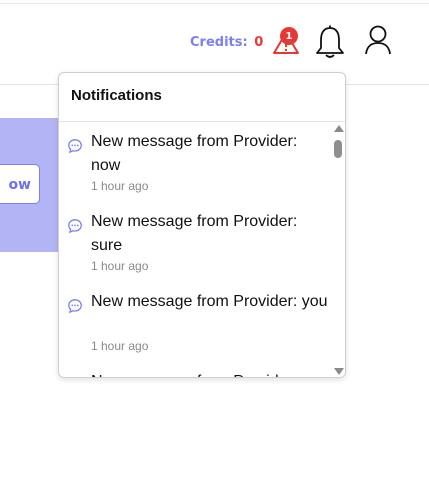 This screenshot has width=429, height=503. I want to click on credits-count: 0, so click(259, 42).